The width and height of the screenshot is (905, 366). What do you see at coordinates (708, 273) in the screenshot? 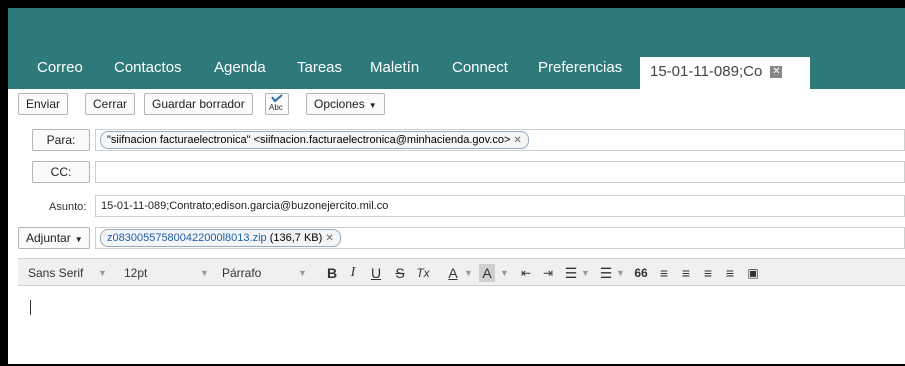
I see `align-right-icon: ≡` at bounding box center [708, 273].